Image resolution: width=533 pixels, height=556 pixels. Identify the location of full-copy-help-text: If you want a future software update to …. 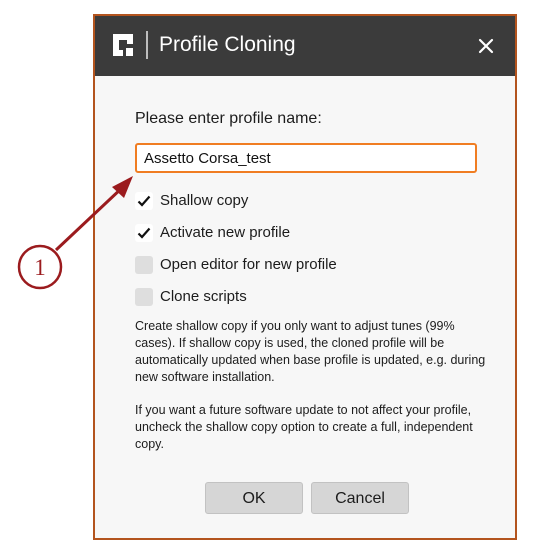
(304, 427).